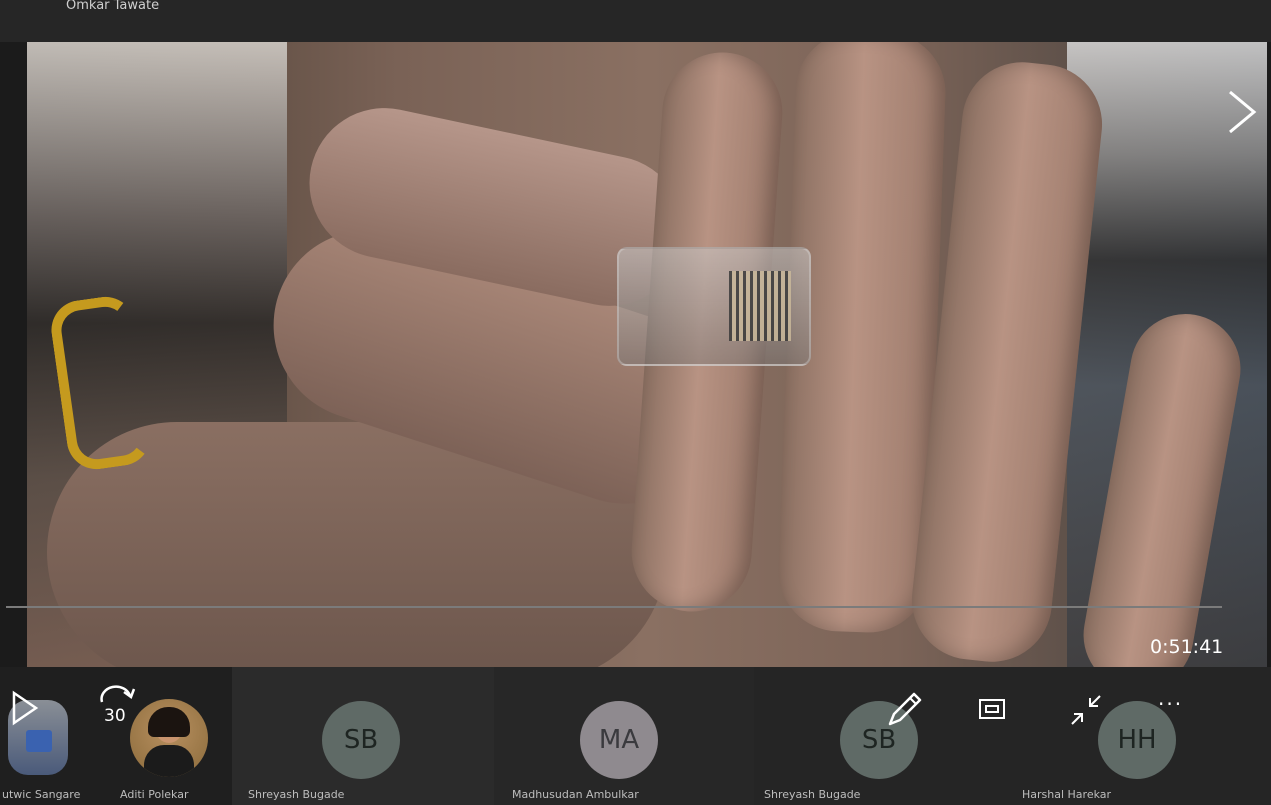 Image resolution: width=1271 pixels, height=805 pixels. I want to click on skip-seconds-label: 30, so click(115, 716).